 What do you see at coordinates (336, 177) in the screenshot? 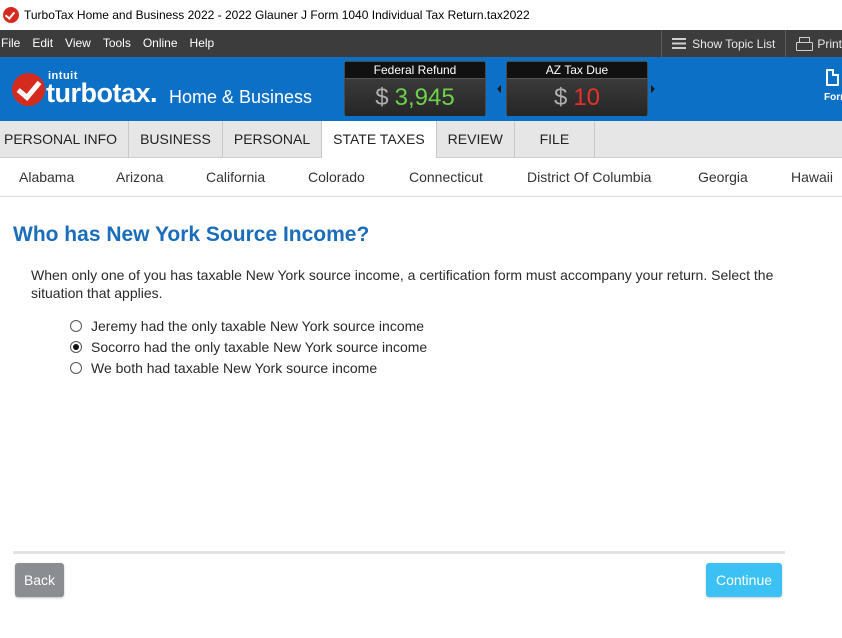
I see `state-tab-colorado: Colorado` at bounding box center [336, 177].